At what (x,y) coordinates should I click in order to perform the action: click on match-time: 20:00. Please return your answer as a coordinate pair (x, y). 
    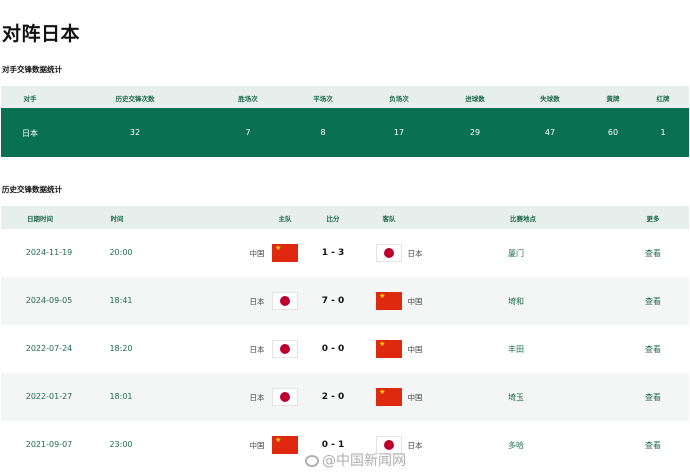
    Looking at the image, I should click on (121, 252).